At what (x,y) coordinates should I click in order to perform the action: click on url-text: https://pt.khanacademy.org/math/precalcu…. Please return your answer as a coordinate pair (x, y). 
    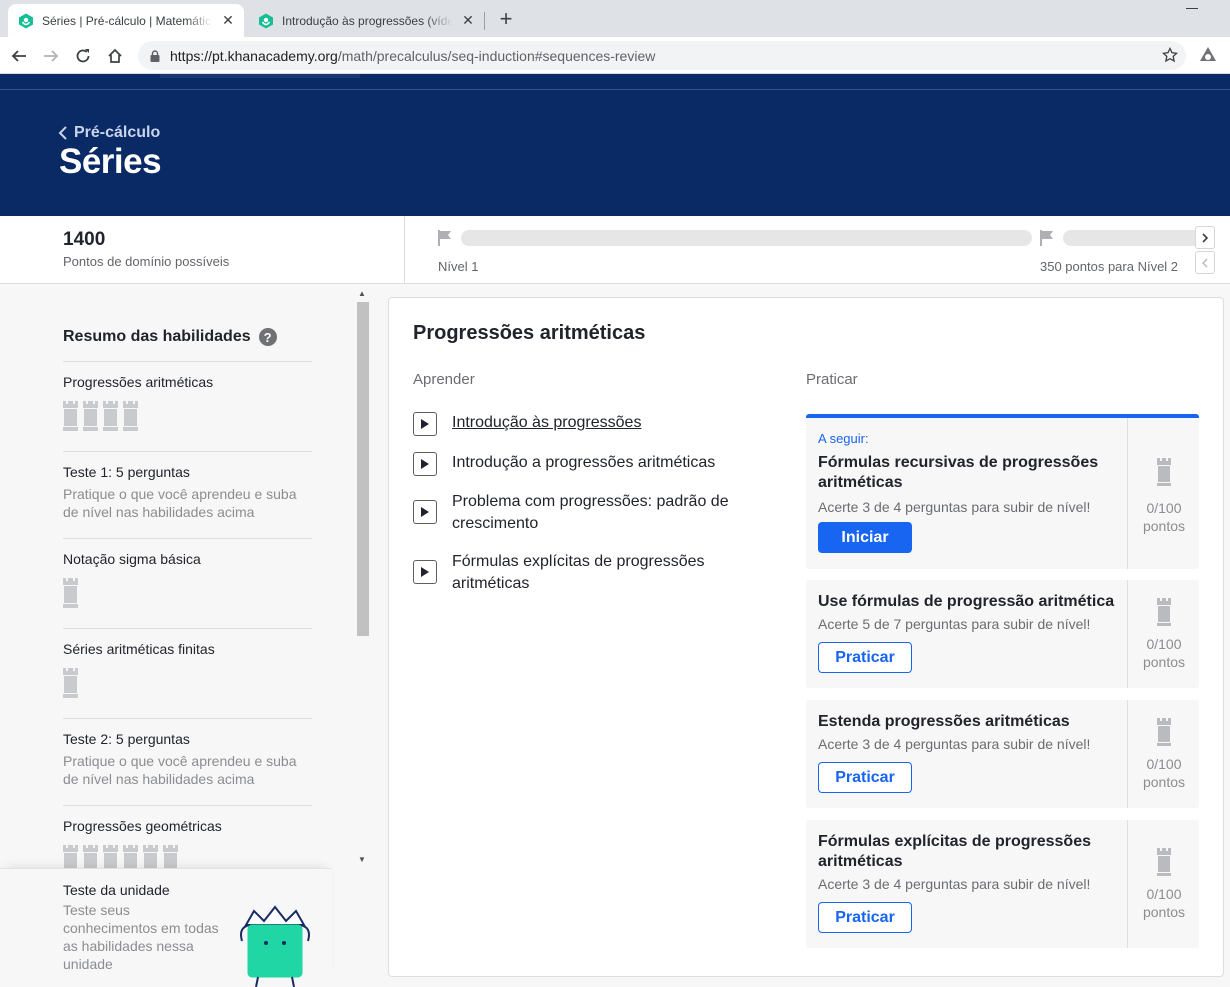
    Looking at the image, I should click on (412, 56).